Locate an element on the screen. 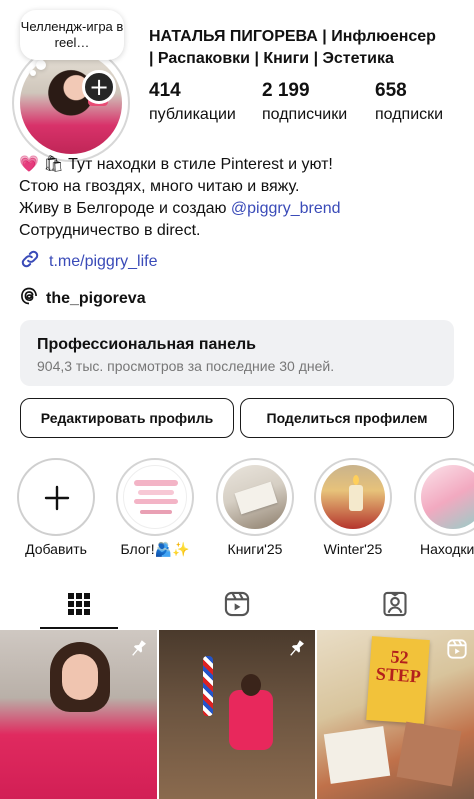  stat-posts-label: публикации is located at coordinates (192, 114).